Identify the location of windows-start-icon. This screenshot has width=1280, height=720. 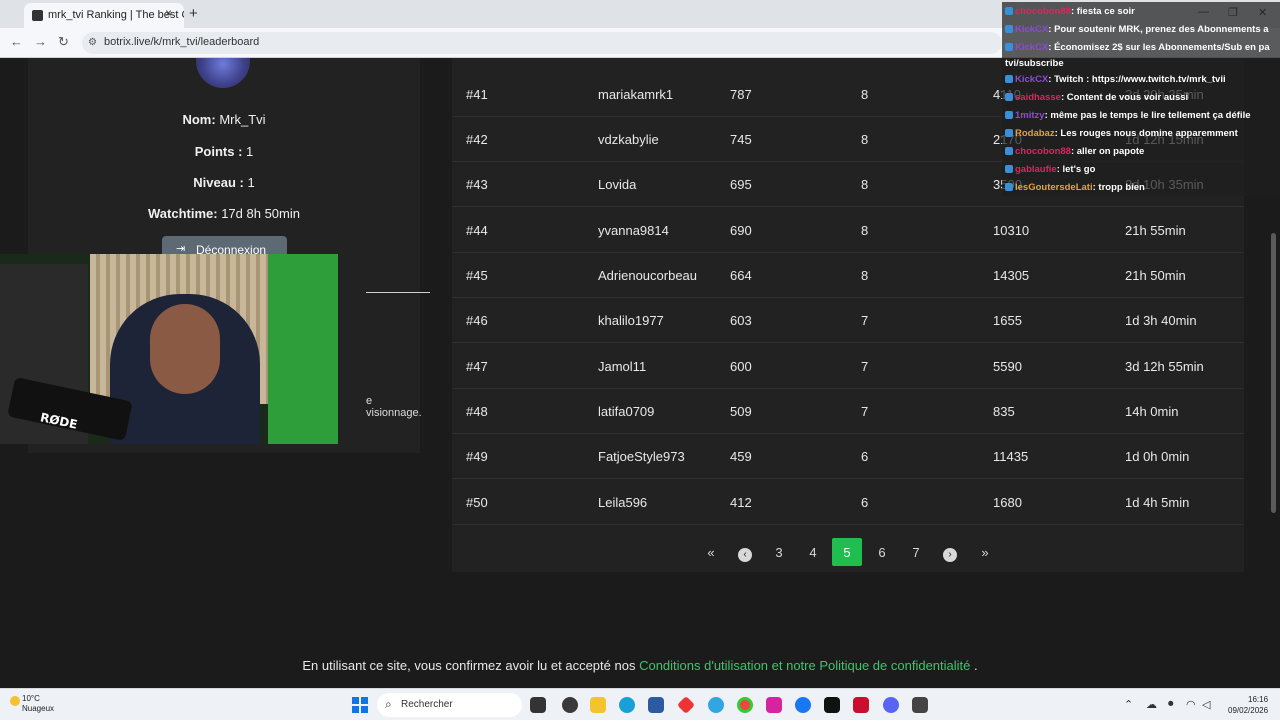
(360, 705).